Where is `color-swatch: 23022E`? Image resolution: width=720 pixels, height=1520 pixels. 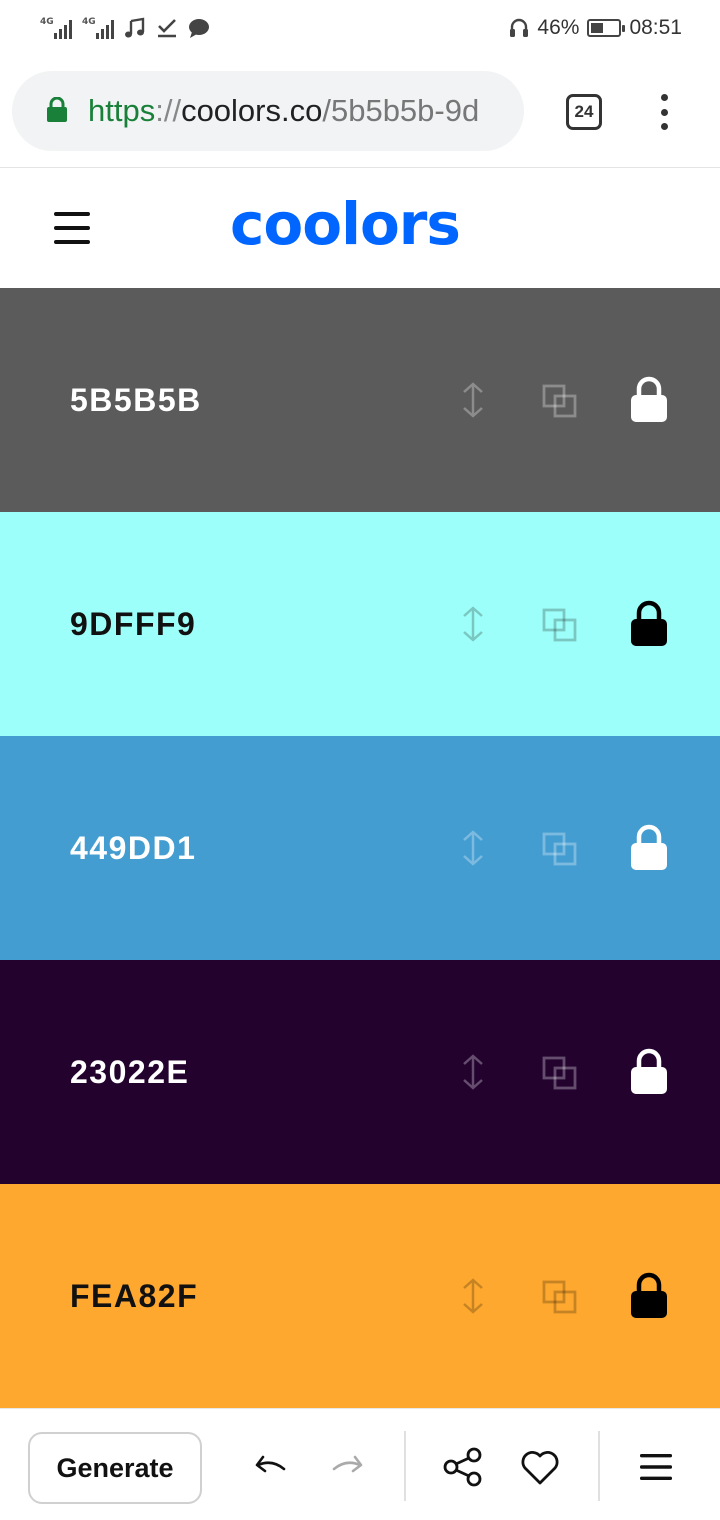 color-swatch: 23022E is located at coordinates (360, 1072).